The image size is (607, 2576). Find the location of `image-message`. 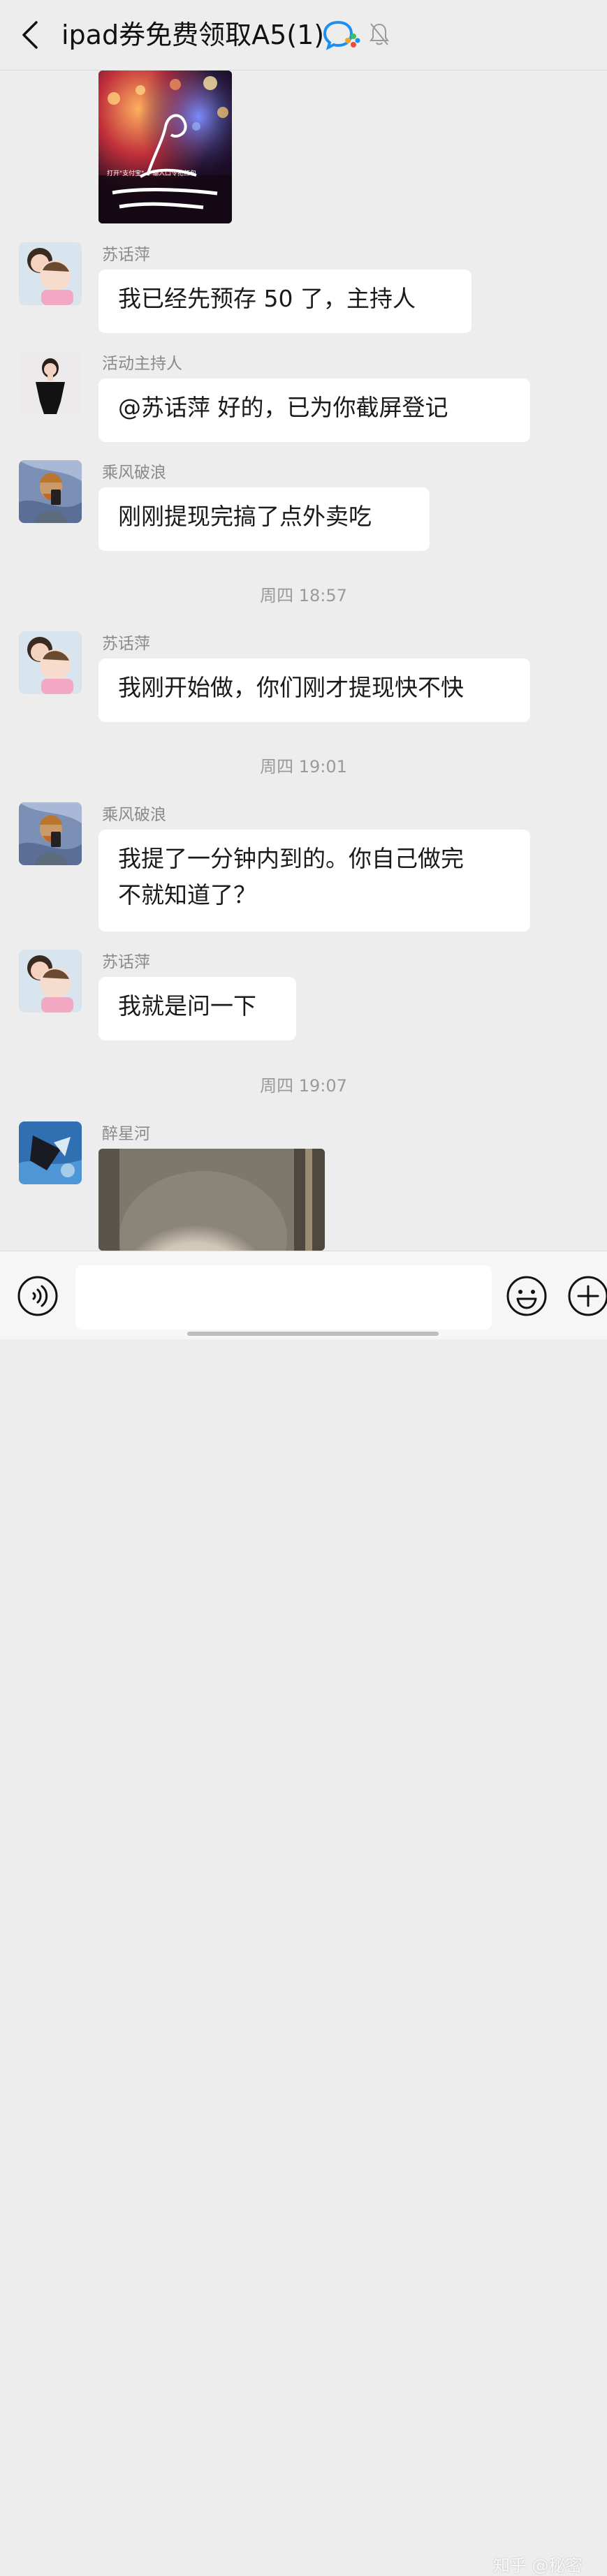

image-message is located at coordinates (211, 1200).